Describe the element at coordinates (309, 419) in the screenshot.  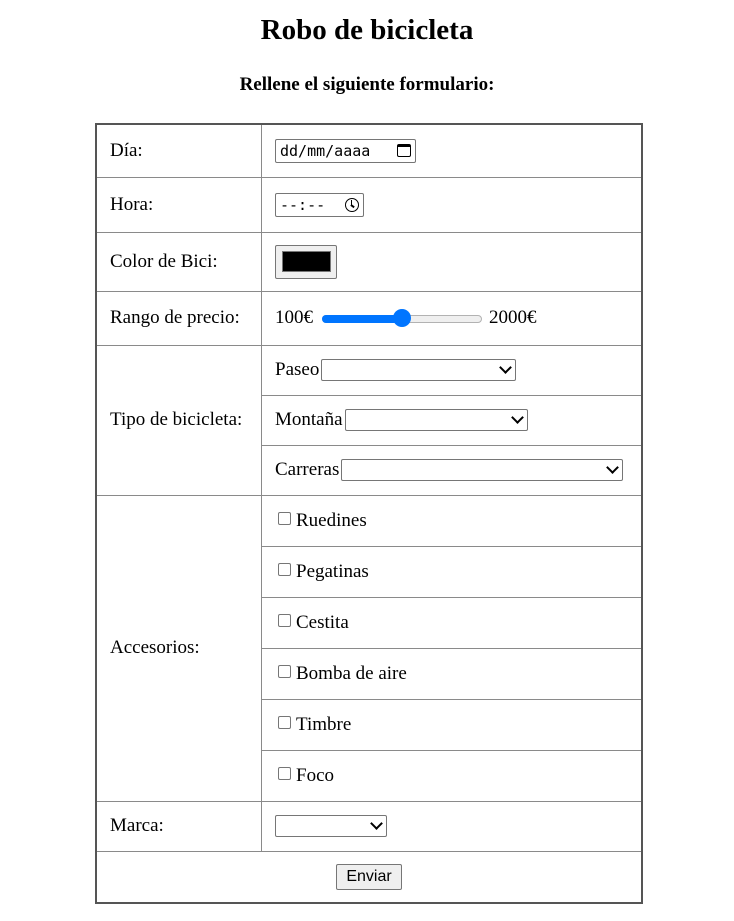
I see `montana-label: Montaña` at that location.